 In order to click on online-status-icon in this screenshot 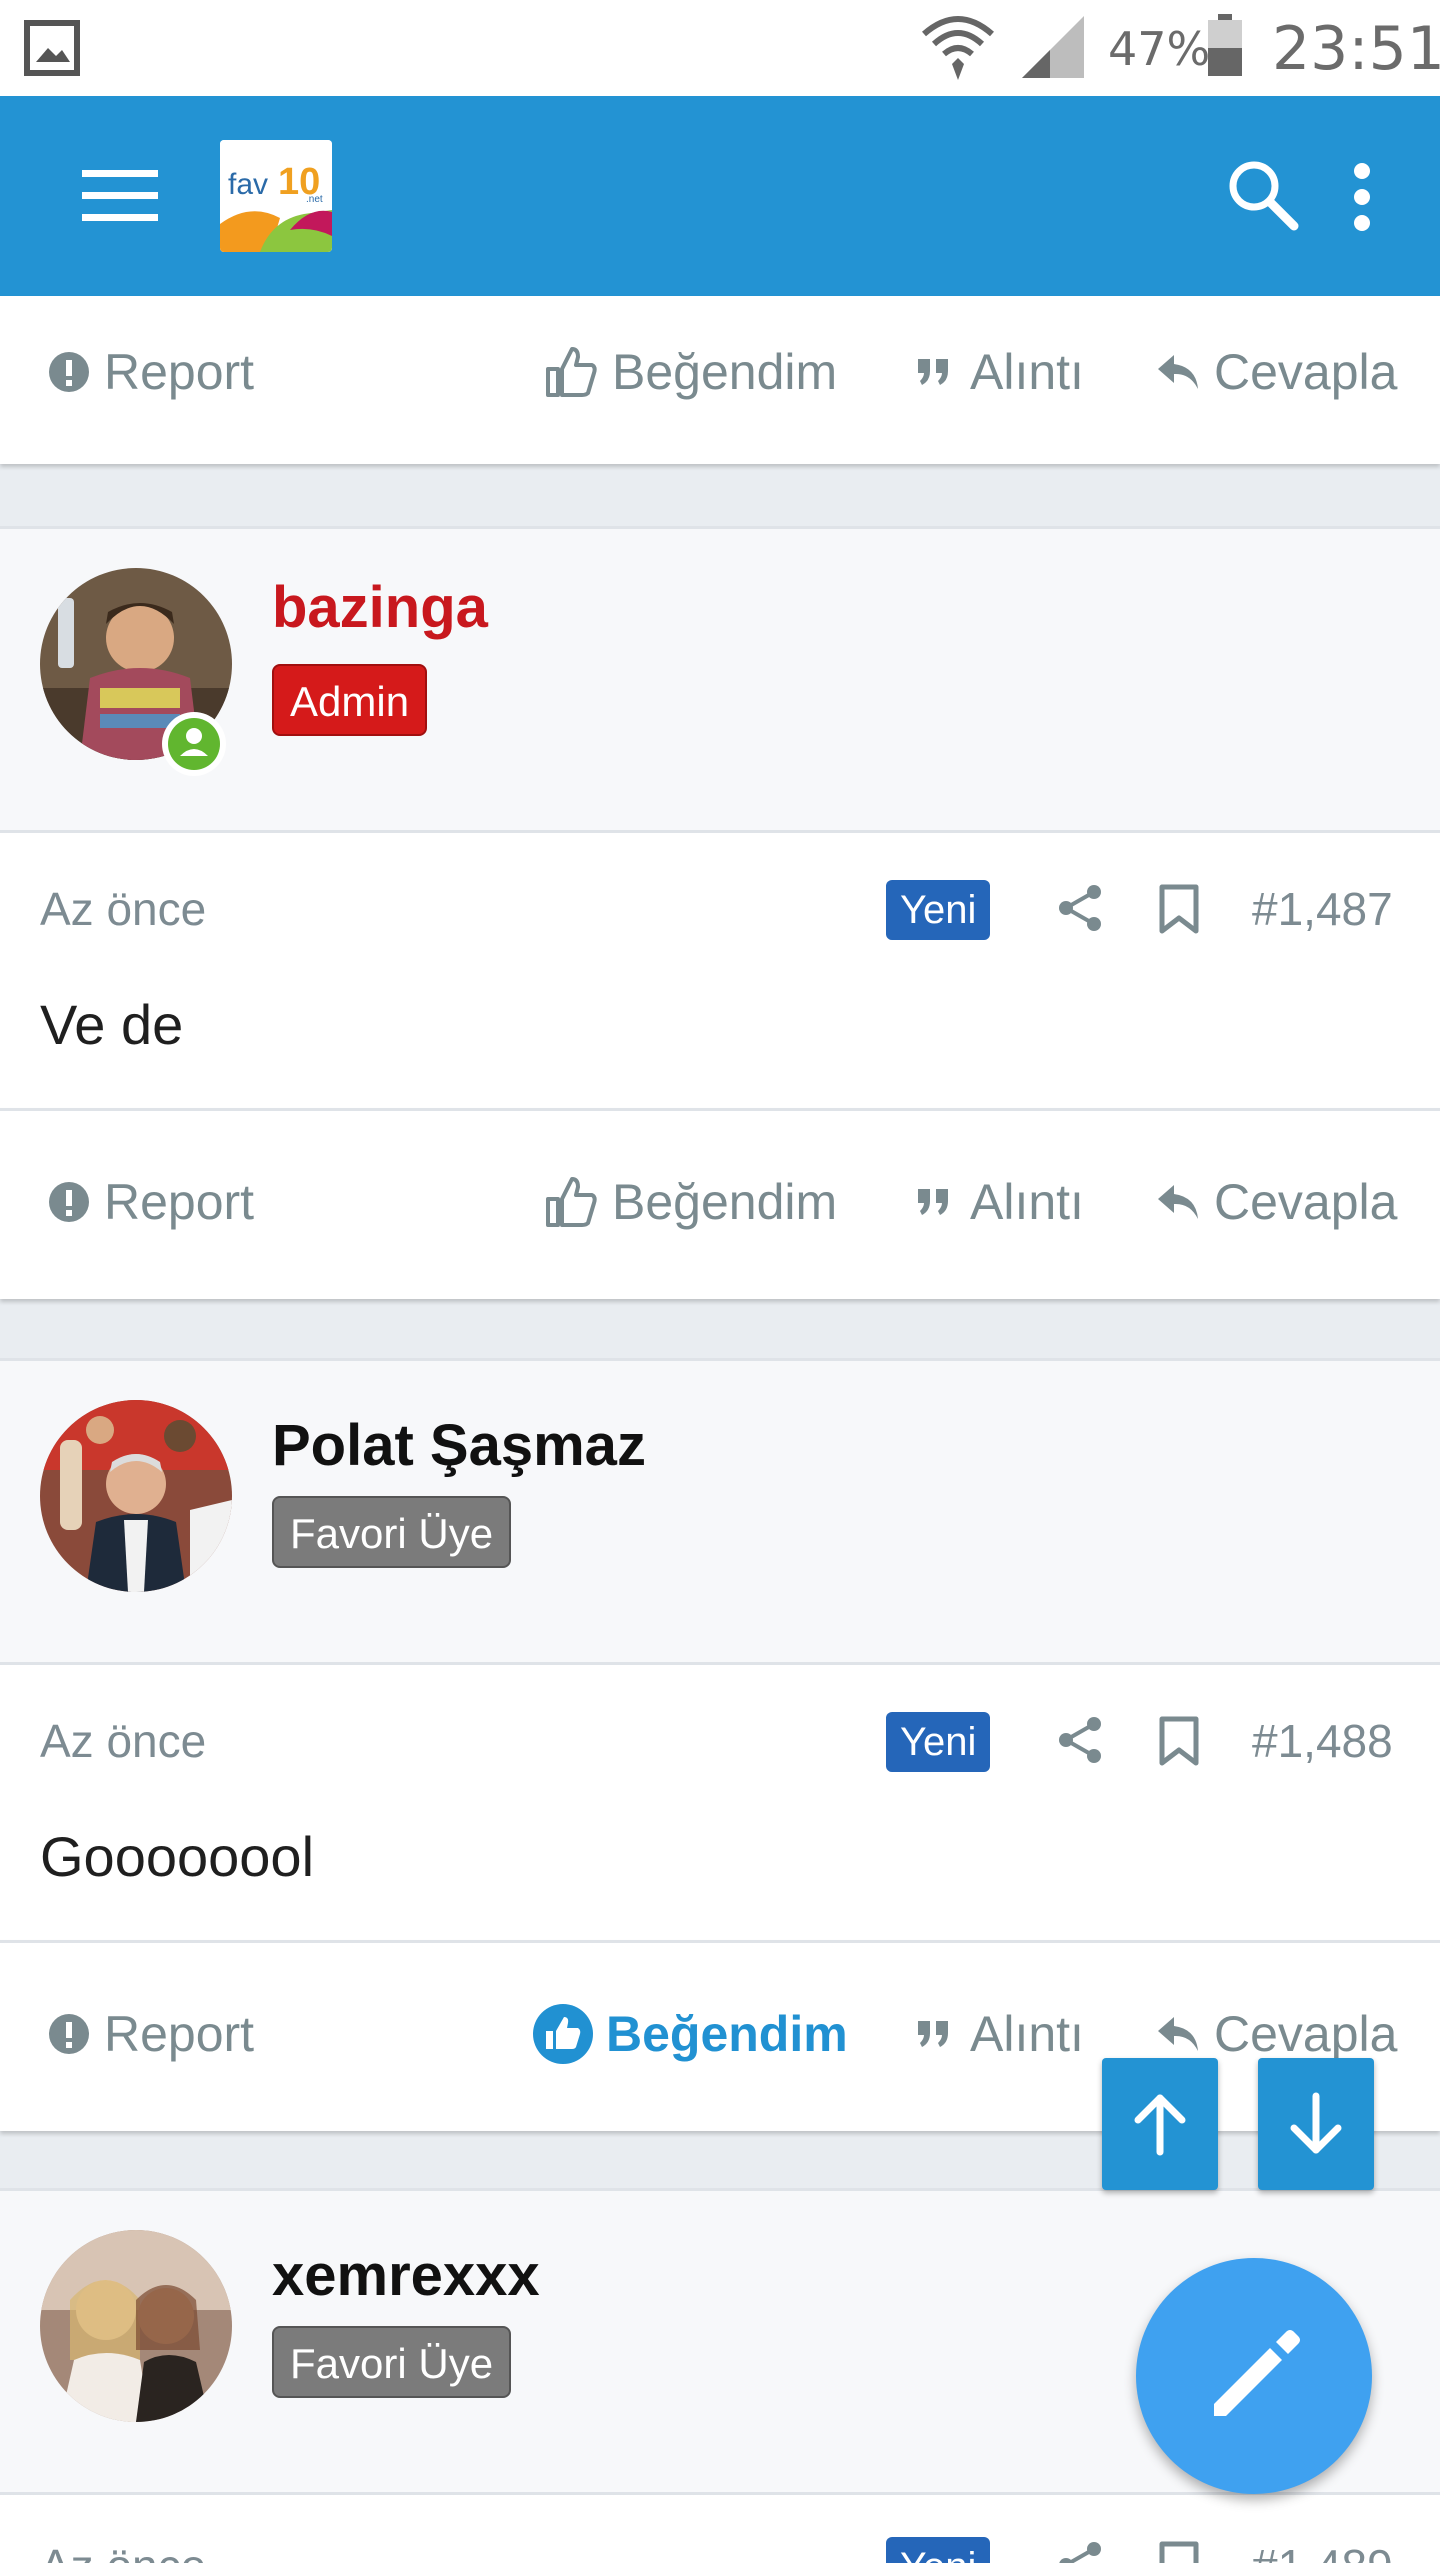, I will do `click(194, 746)`.